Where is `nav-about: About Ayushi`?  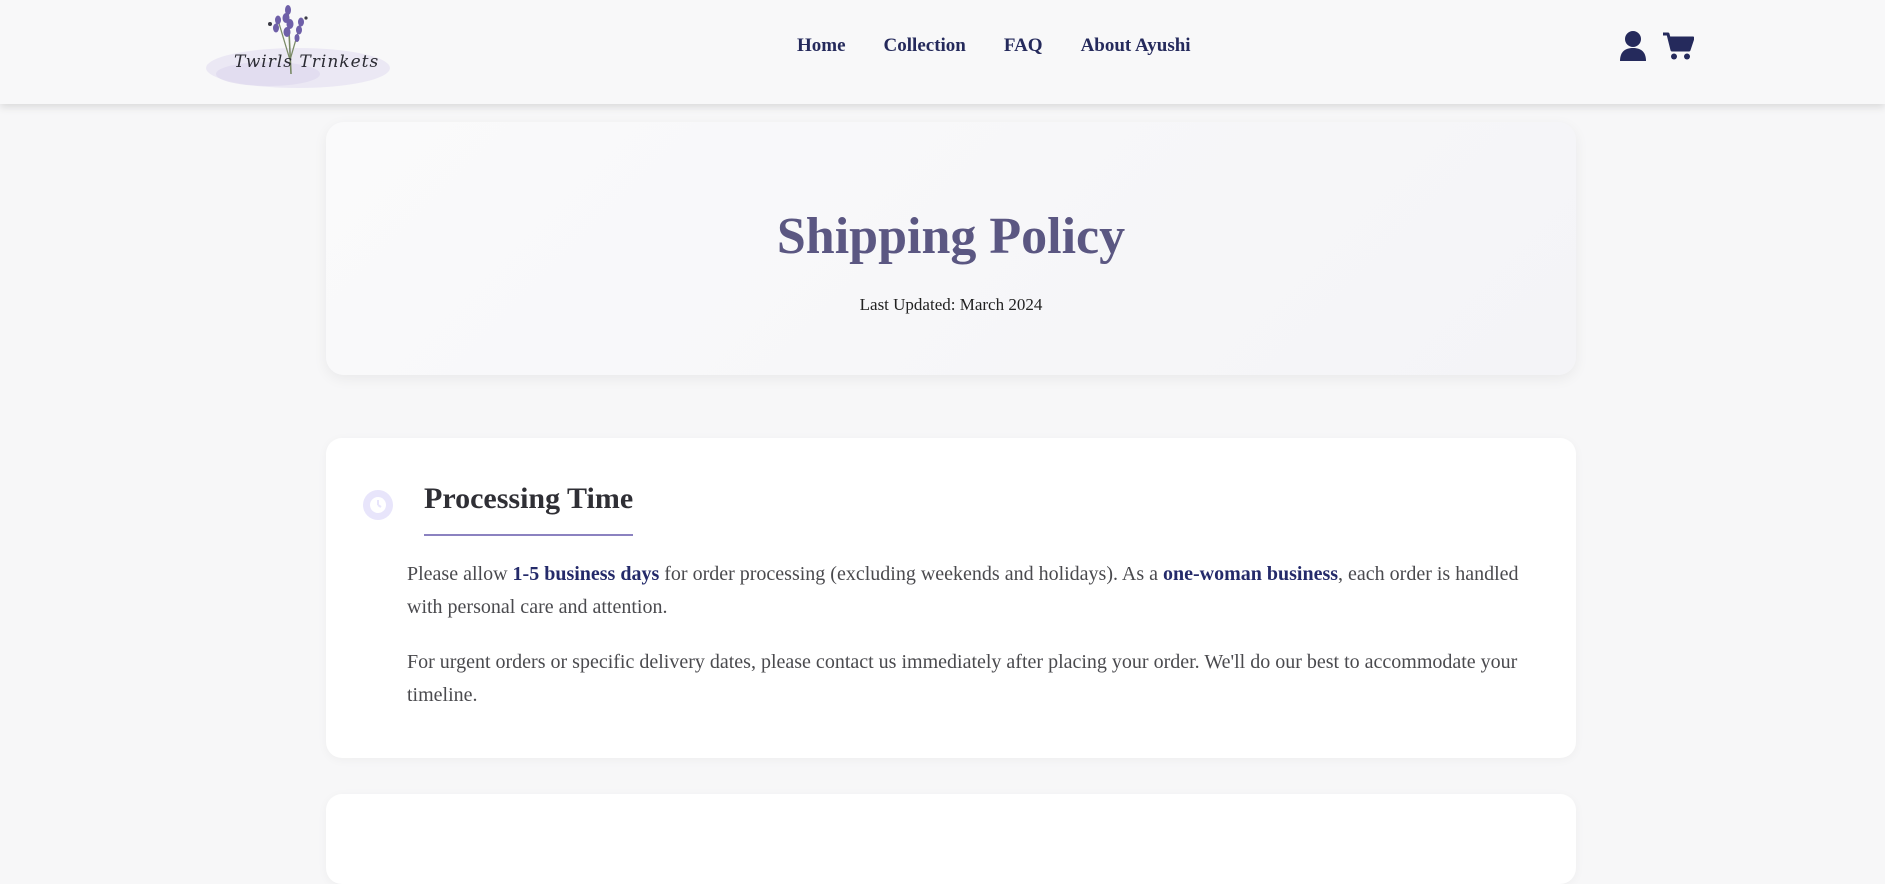 nav-about: About Ayushi is located at coordinates (1136, 46).